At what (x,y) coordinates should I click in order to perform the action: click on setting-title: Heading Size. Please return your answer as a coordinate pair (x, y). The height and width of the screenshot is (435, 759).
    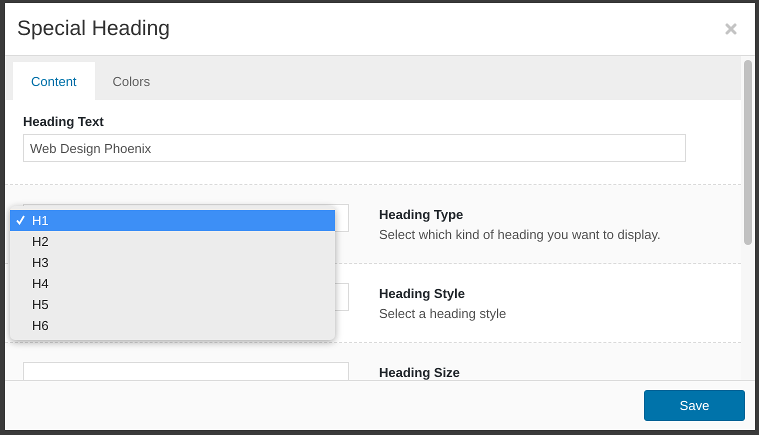
    Looking at the image, I should click on (419, 372).